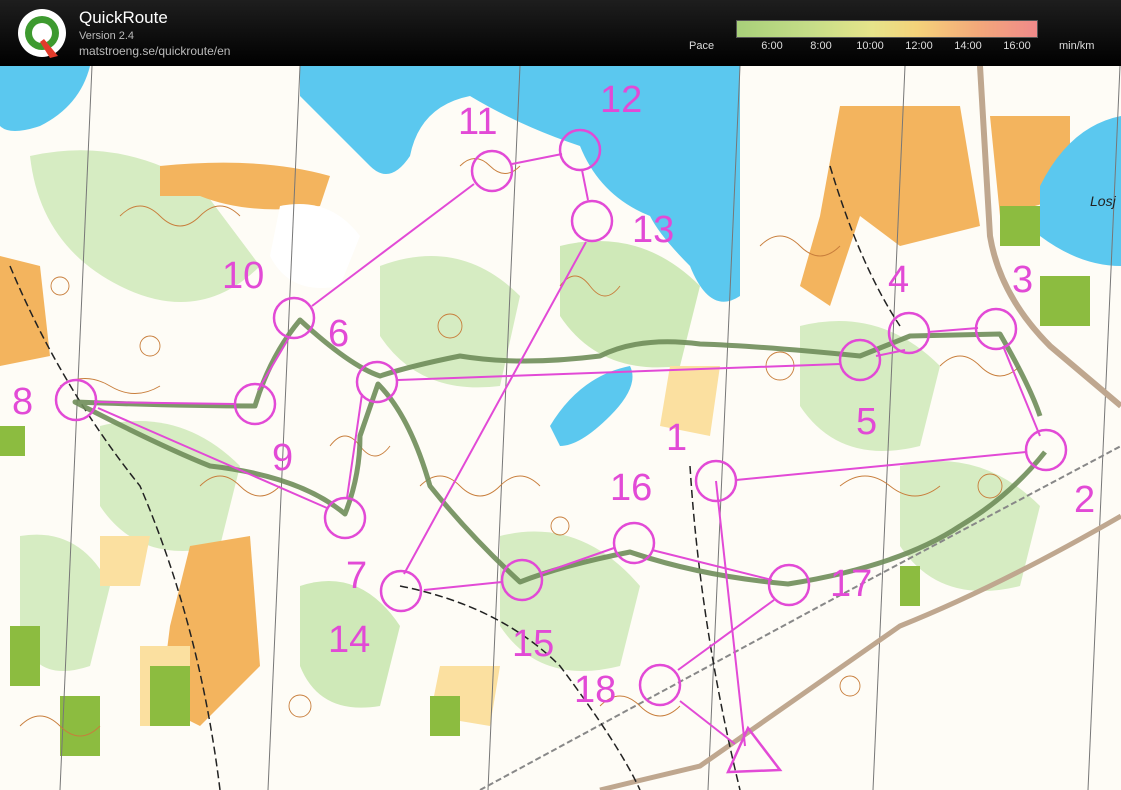 Image resolution: width=1121 pixels, height=790 pixels. Describe the element at coordinates (870, 46) in the screenshot. I see `pace-tick: 10:00` at that location.